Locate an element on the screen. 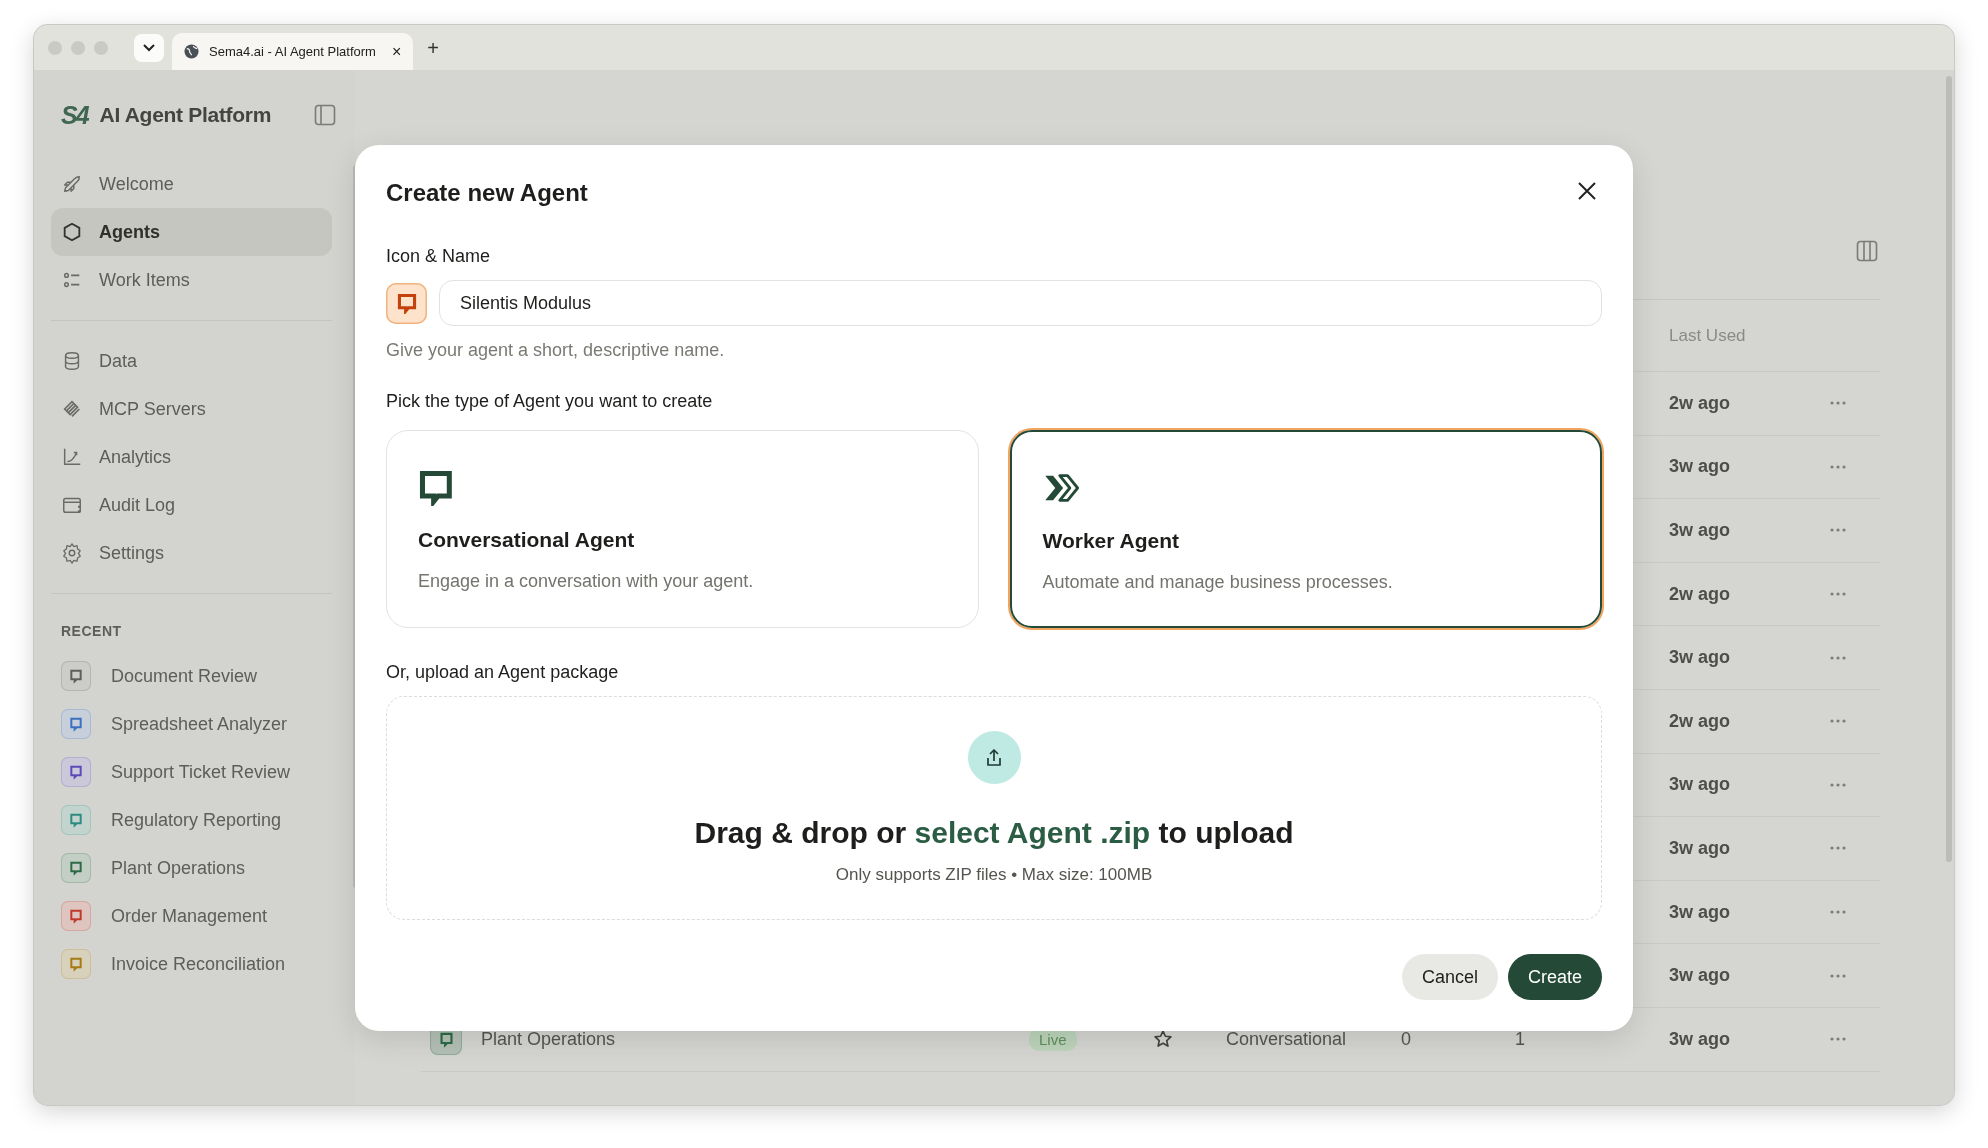 This screenshot has width=1988, height=1148. recent-agent-item: Order Management is located at coordinates (191, 916).